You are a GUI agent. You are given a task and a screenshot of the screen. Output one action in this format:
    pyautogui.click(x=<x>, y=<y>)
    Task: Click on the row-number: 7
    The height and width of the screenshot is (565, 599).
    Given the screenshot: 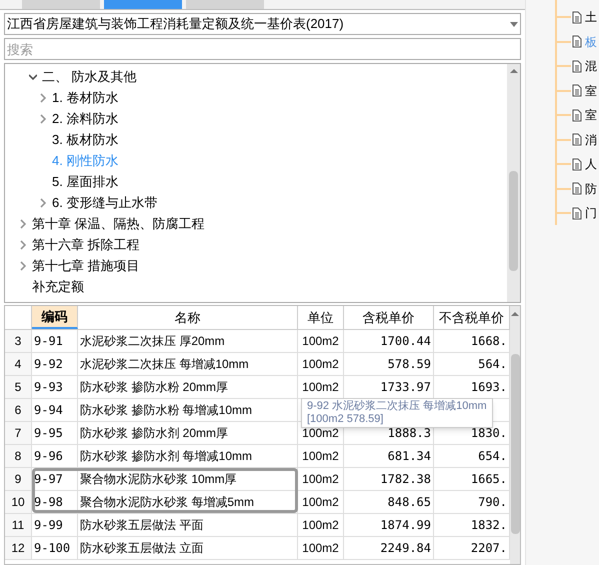 What is the action you would take?
    pyautogui.click(x=18, y=433)
    